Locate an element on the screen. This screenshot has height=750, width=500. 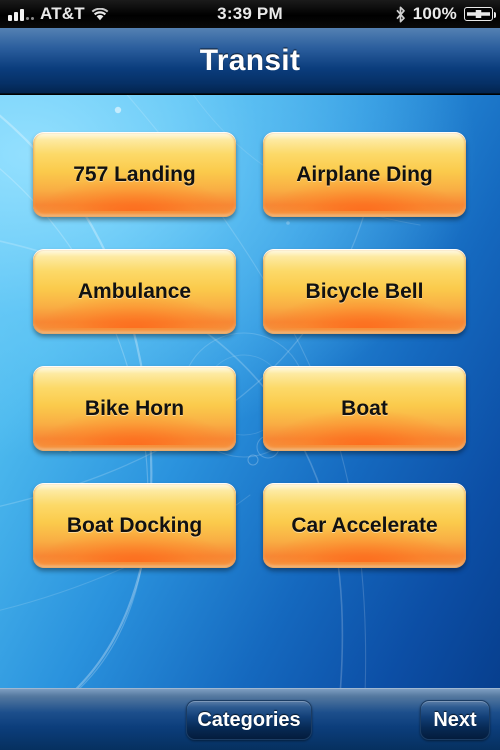
categories-button: Categories is located at coordinates (249, 720).